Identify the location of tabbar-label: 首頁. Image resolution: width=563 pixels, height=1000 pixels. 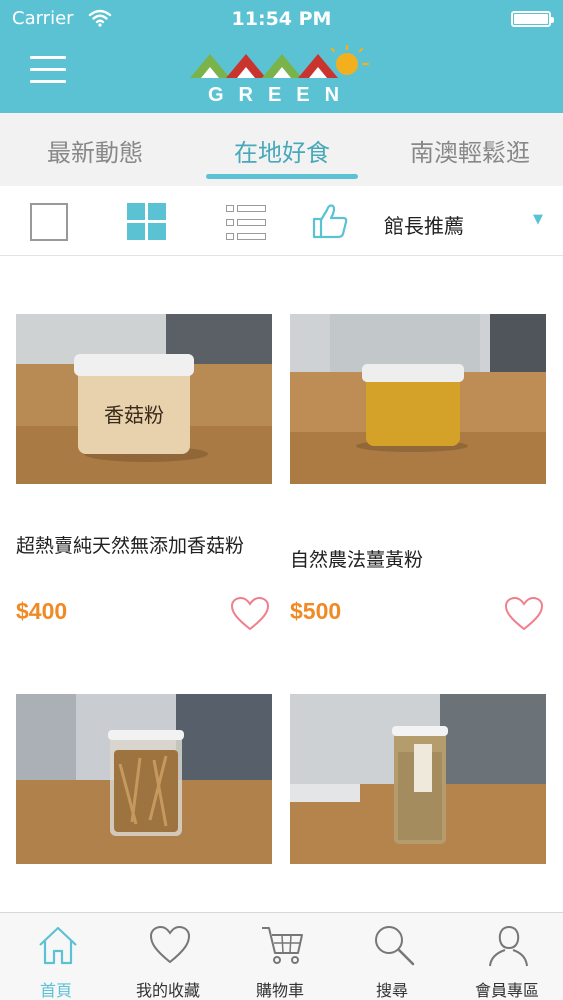
(55, 990).